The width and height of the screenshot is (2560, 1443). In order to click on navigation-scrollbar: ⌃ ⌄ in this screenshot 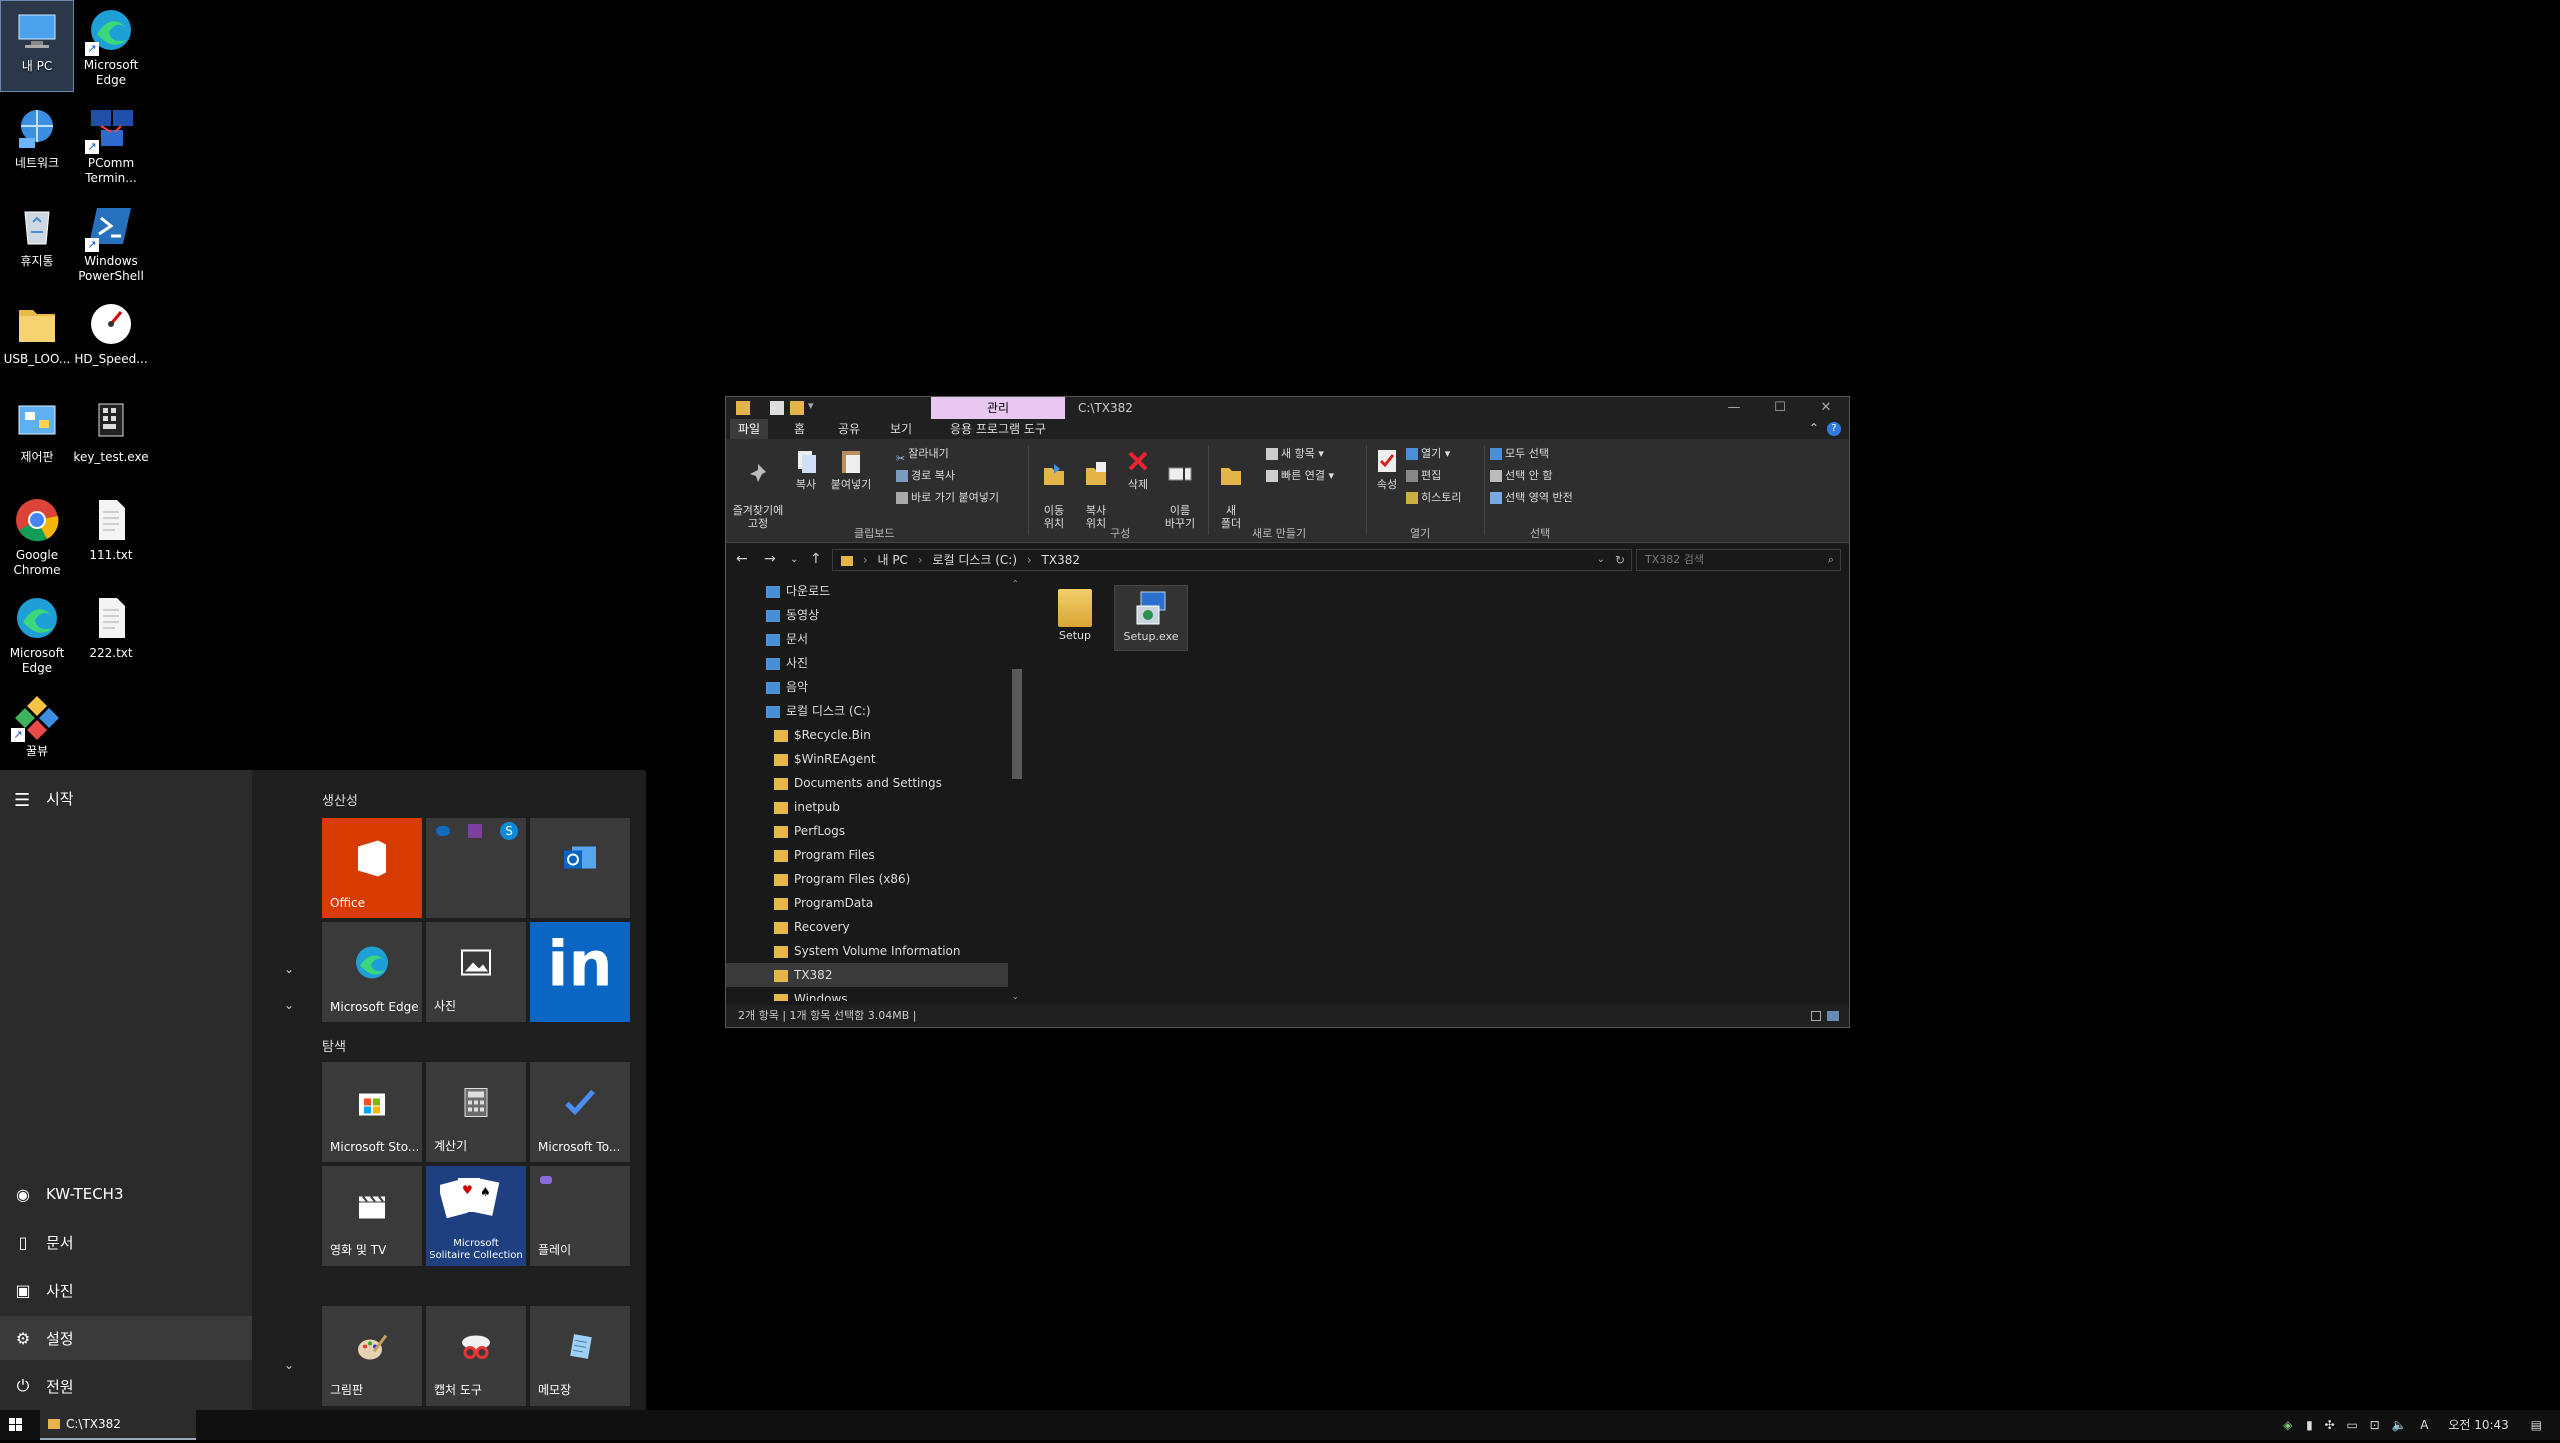, I will do `click(1017, 790)`.